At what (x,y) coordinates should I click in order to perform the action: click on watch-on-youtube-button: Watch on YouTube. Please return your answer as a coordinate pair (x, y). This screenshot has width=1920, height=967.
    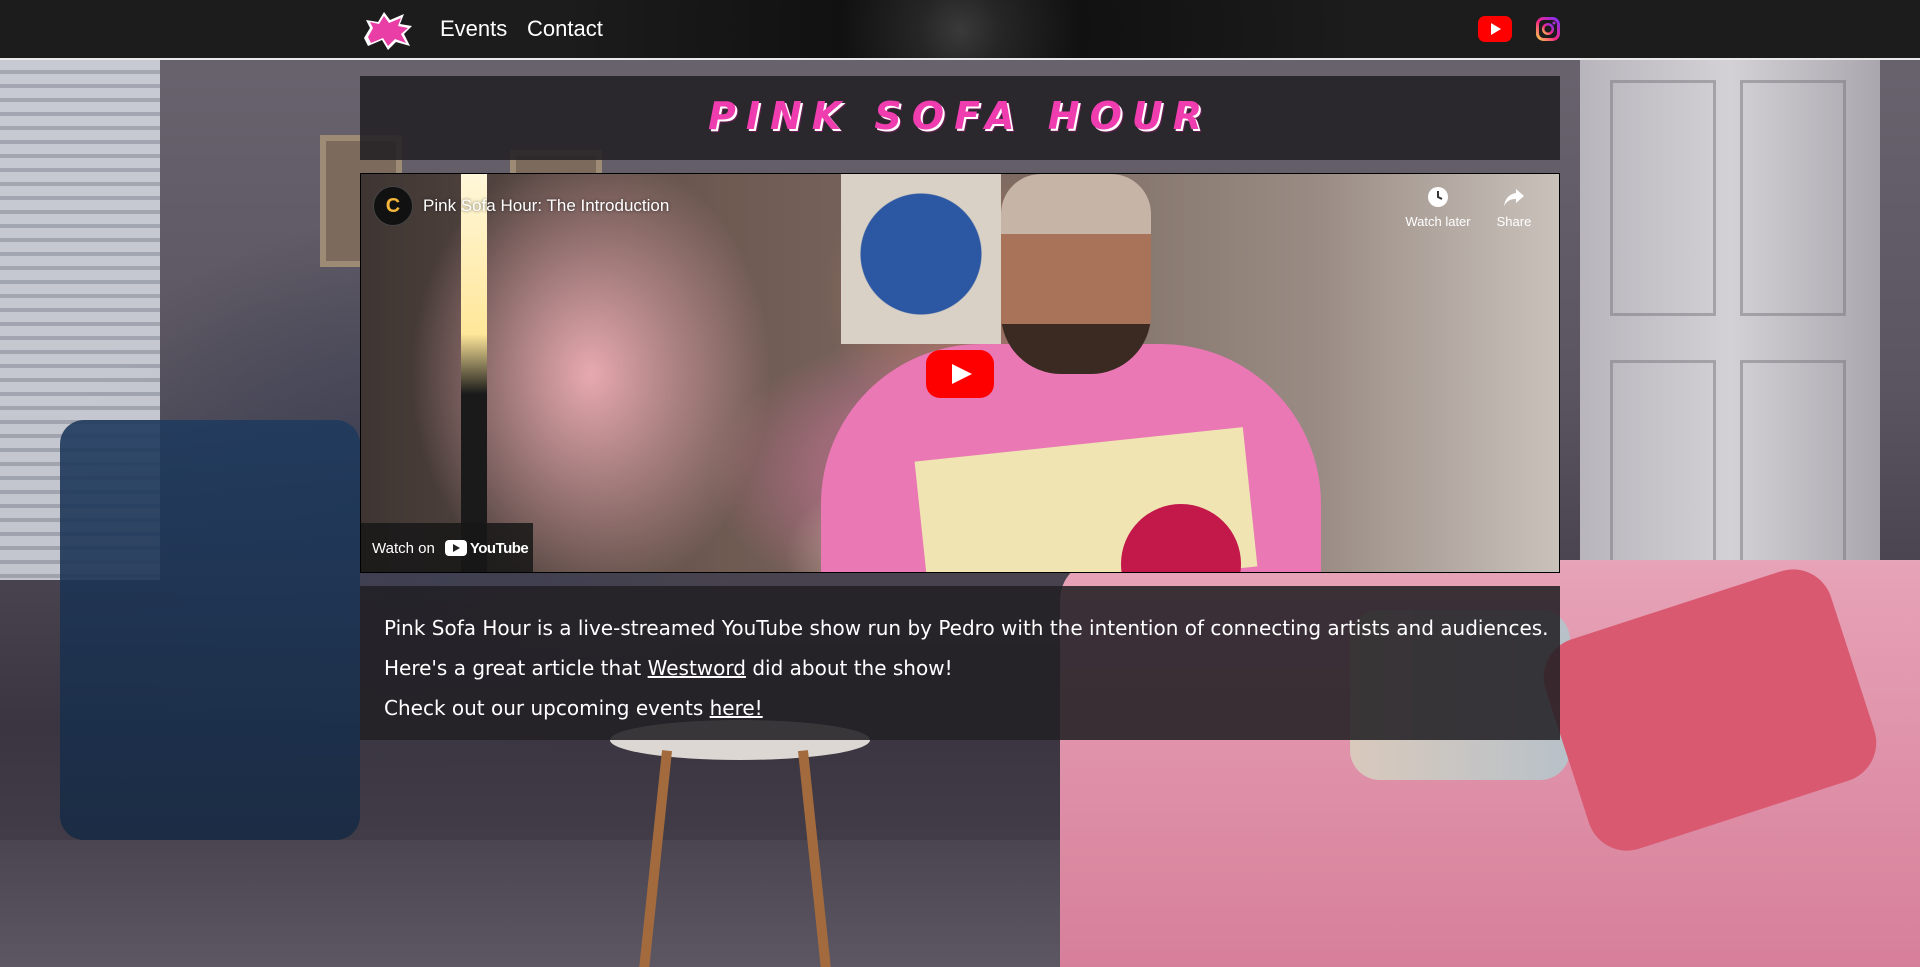
    Looking at the image, I should click on (447, 547).